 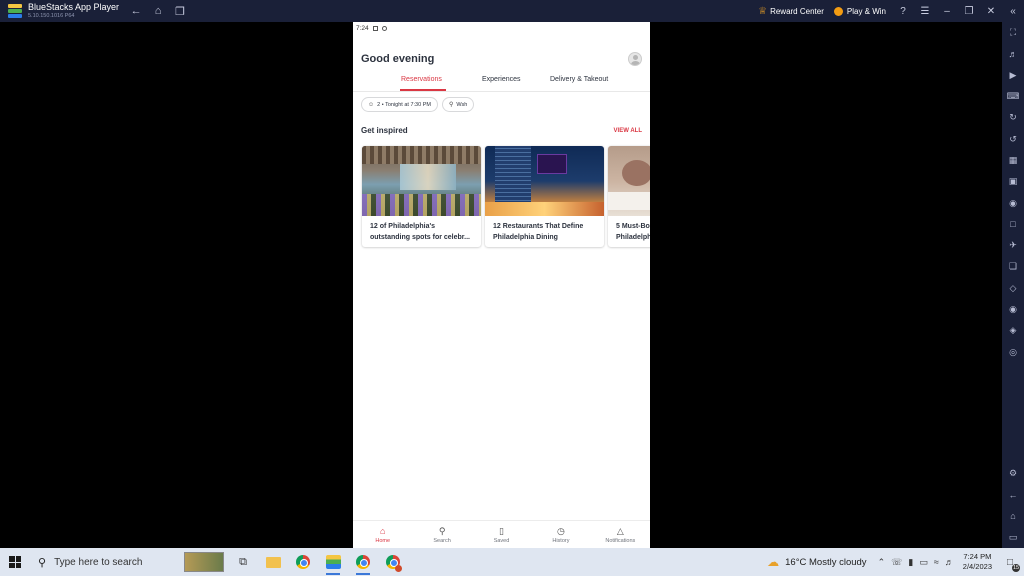 What do you see at coordinates (923, 562) in the screenshot?
I see `display-icon: ▭` at bounding box center [923, 562].